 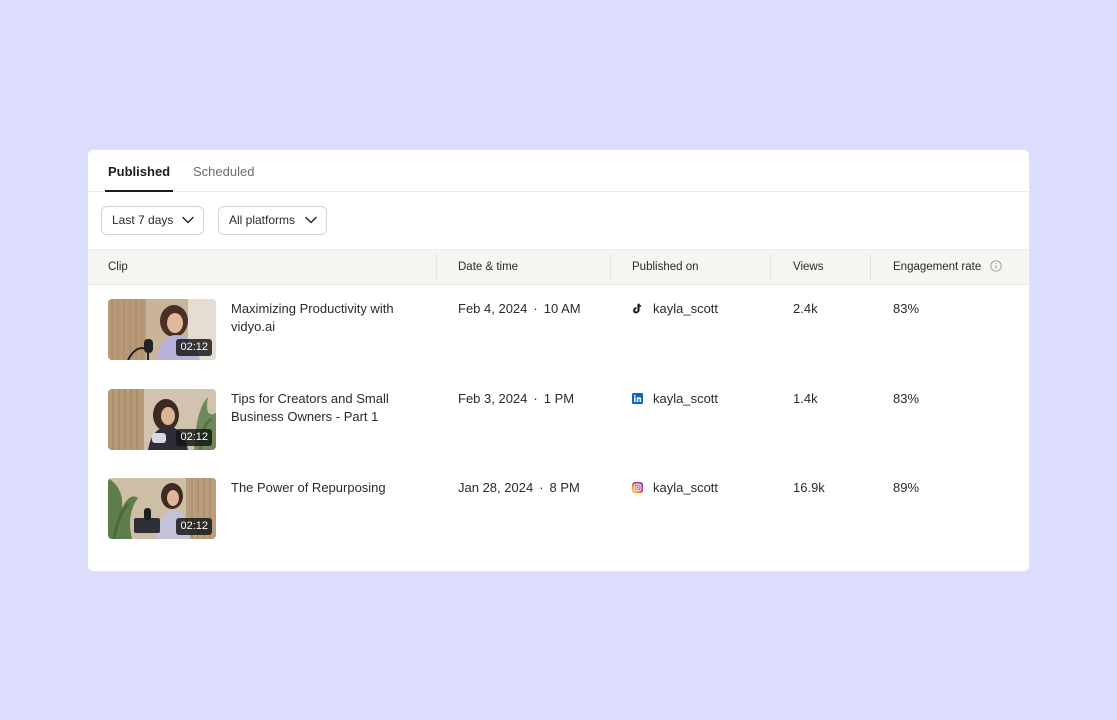 What do you see at coordinates (637, 487) in the screenshot?
I see `instagram-icon` at bounding box center [637, 487].